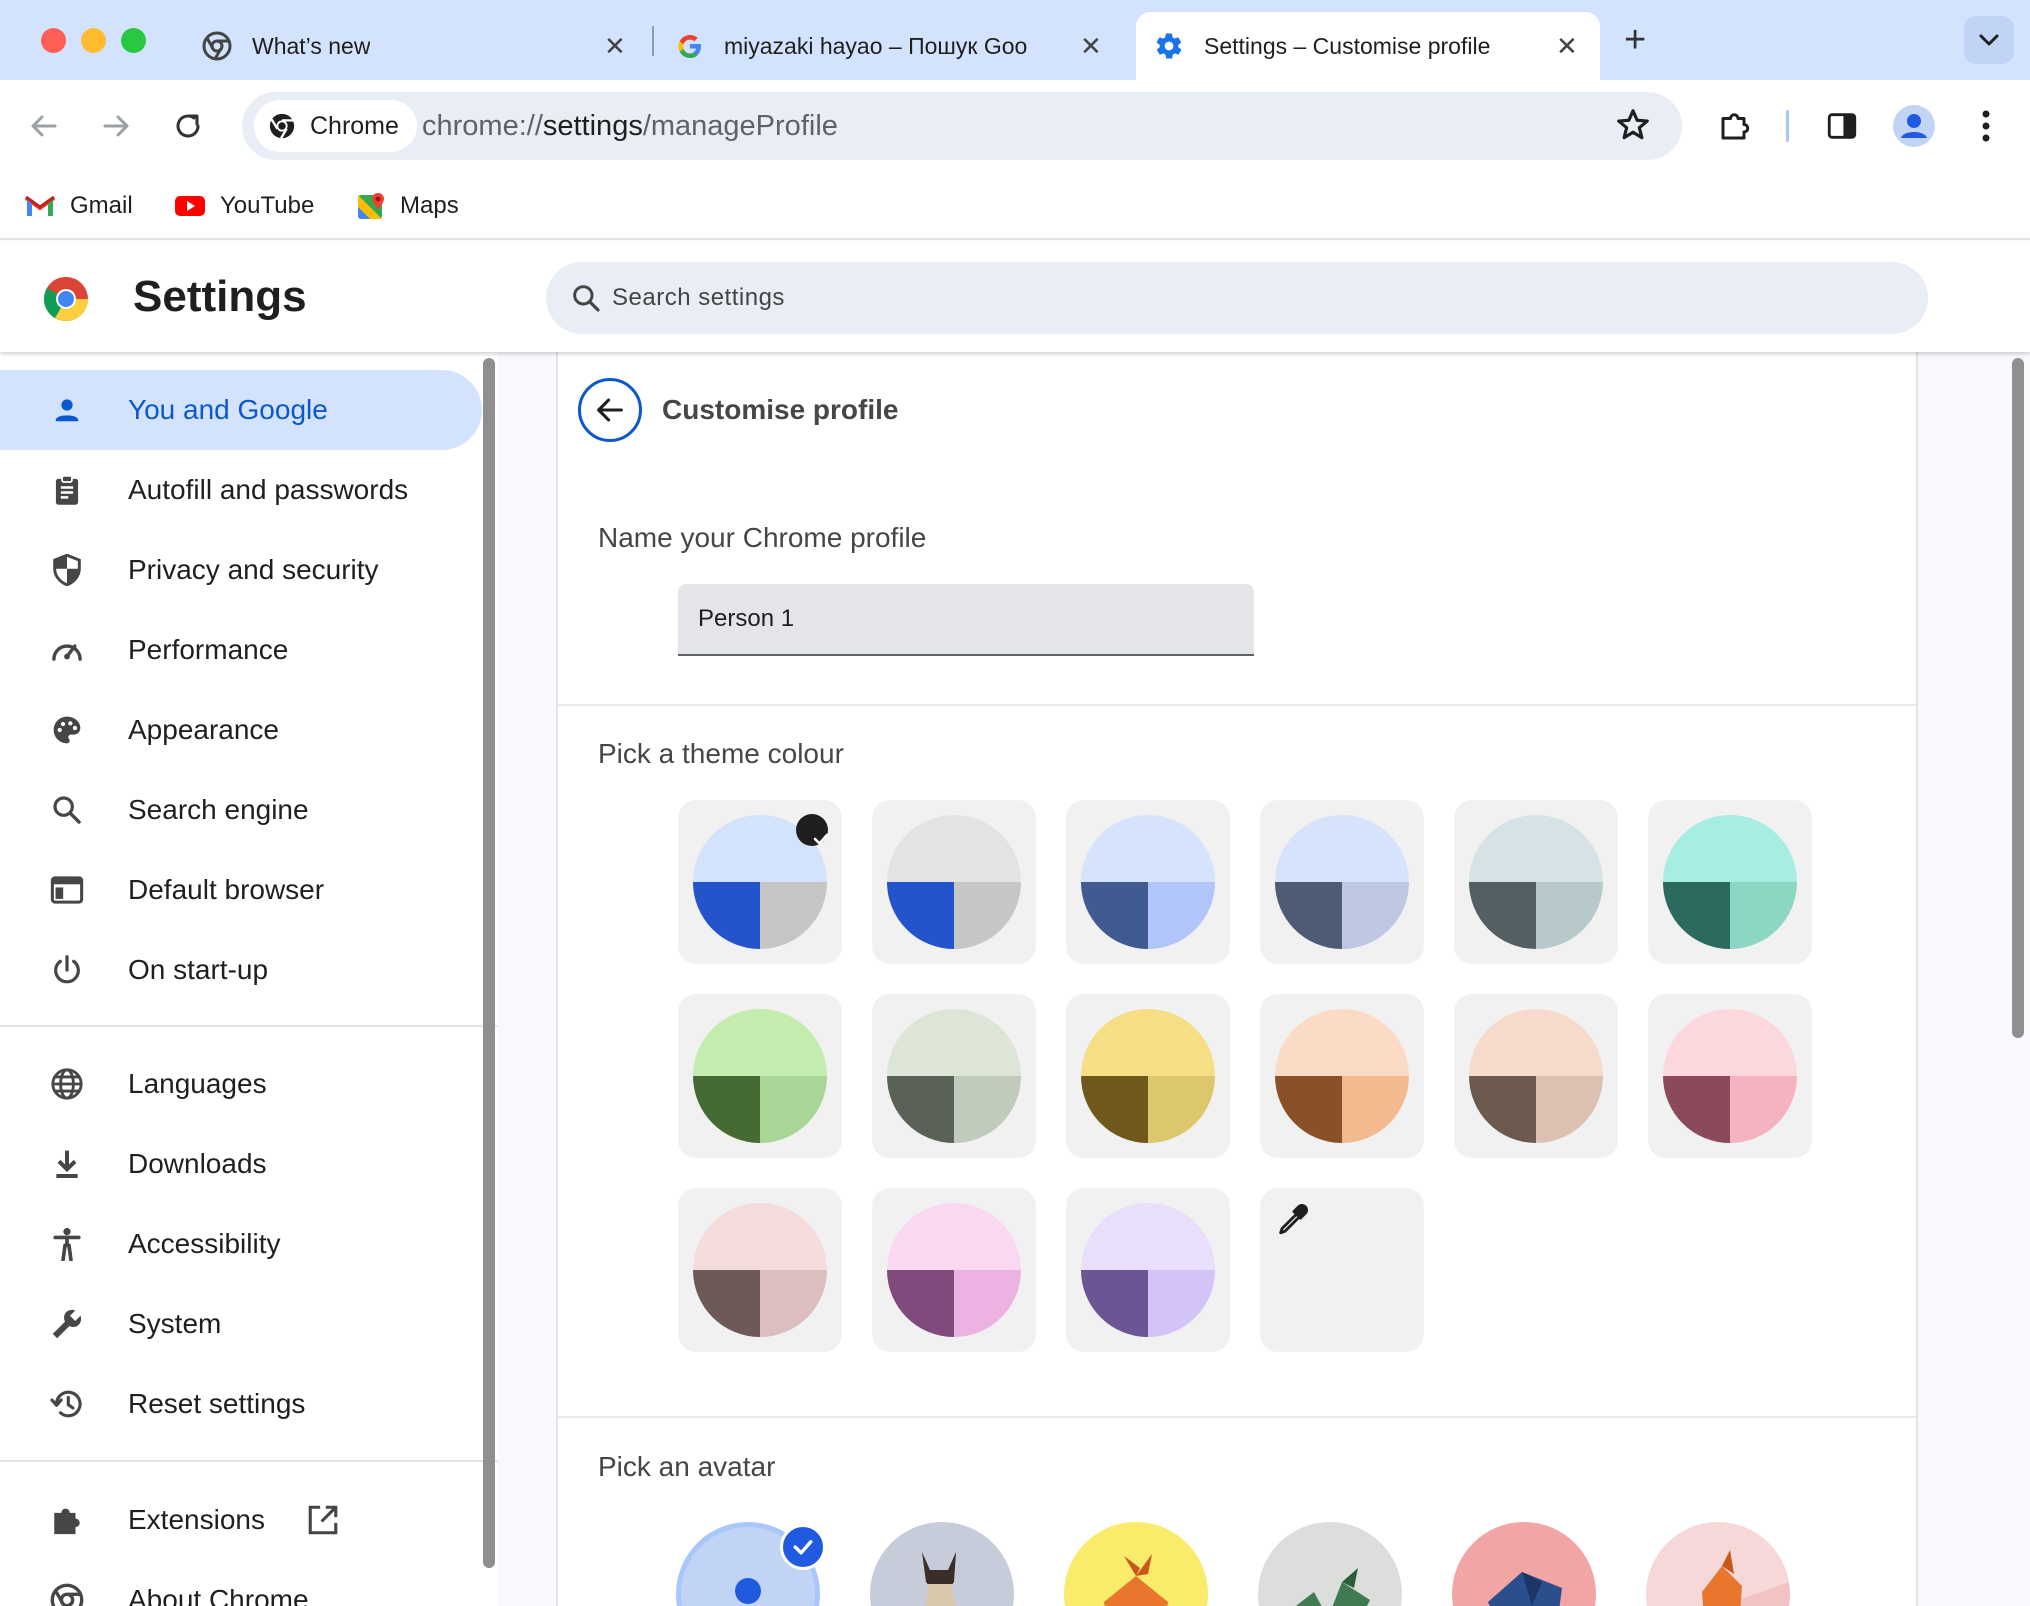  I want to click on sidebar-item-label: You and Google, so click(228, 409).